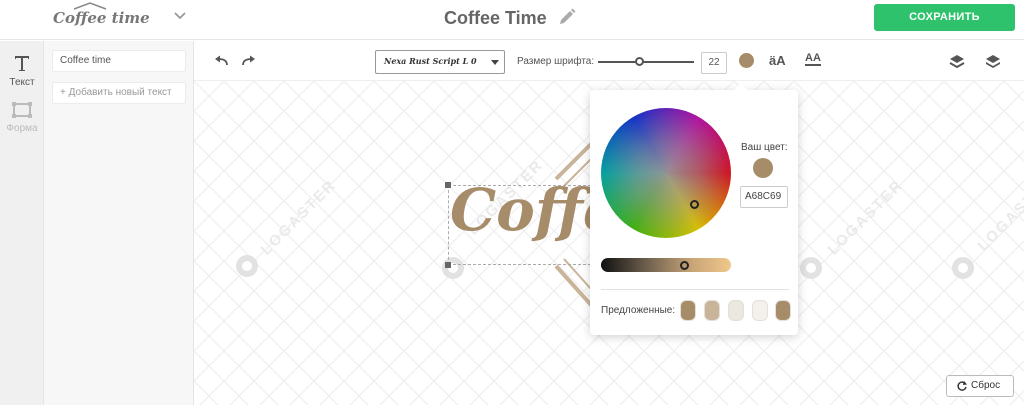  I want to click on brightness-slider, so click(666, 265).